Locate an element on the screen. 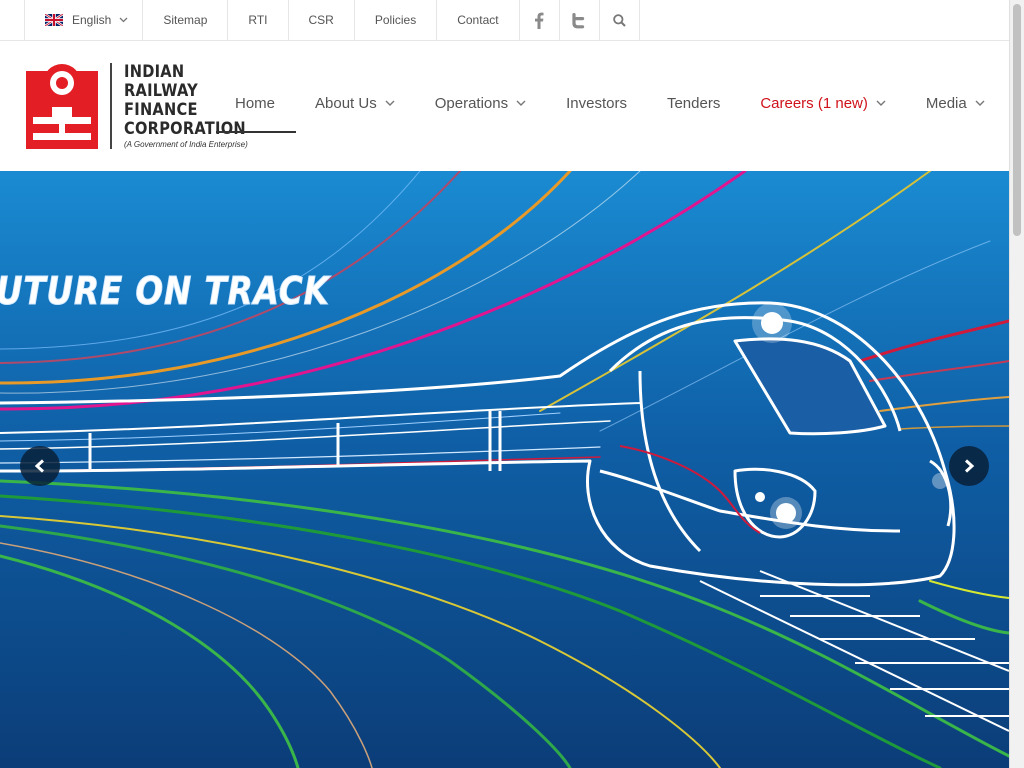 The image size is (1024, 768). chevron-right-icon is located at coordinates (969, 466).